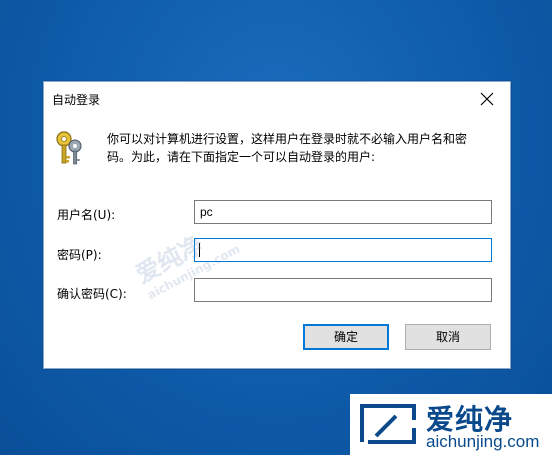  I want to click on close-button, so click(487, 99).